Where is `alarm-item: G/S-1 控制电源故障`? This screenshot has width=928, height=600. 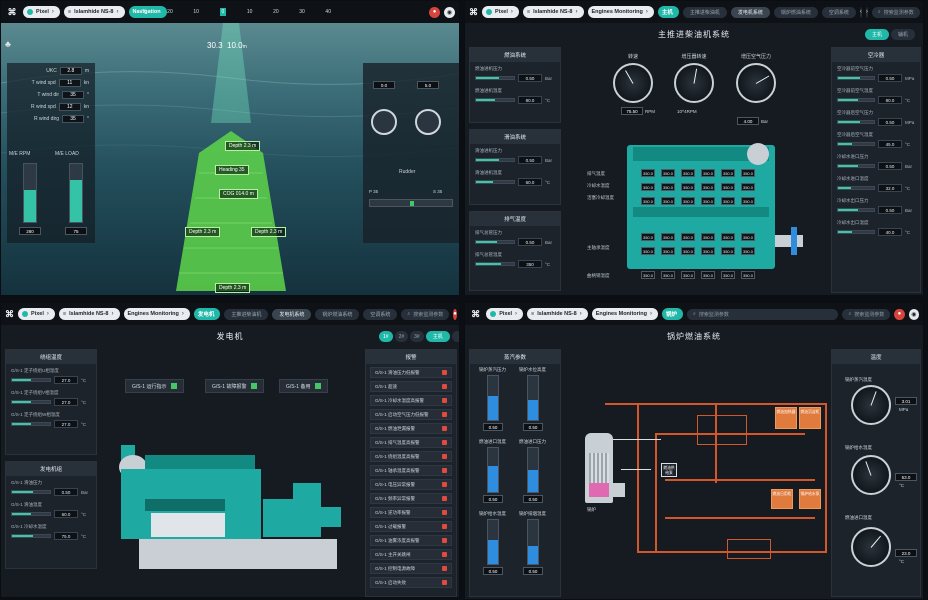 alarm-item: G/S-1 控制电源故障 is located at coordinates (411, 568).